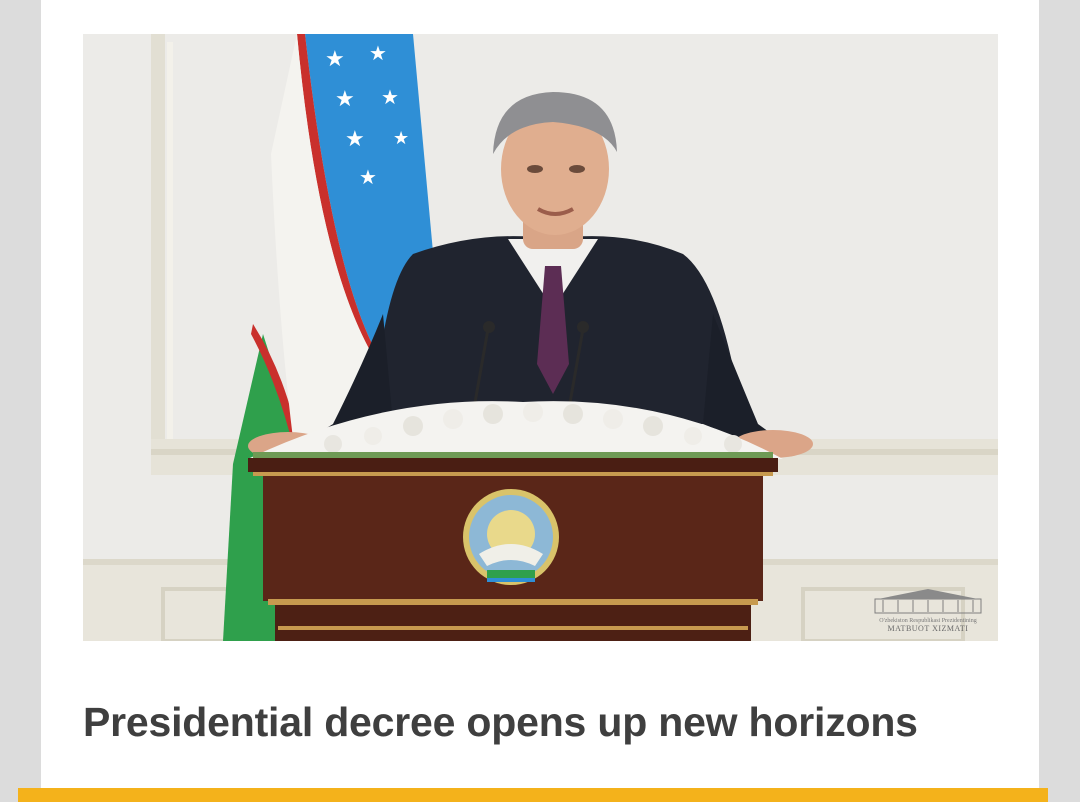 The image size is (1080, 802). Describe the element at coordinates (511, 537) in the screenshot. I see `state-emblem-icon` at that location.